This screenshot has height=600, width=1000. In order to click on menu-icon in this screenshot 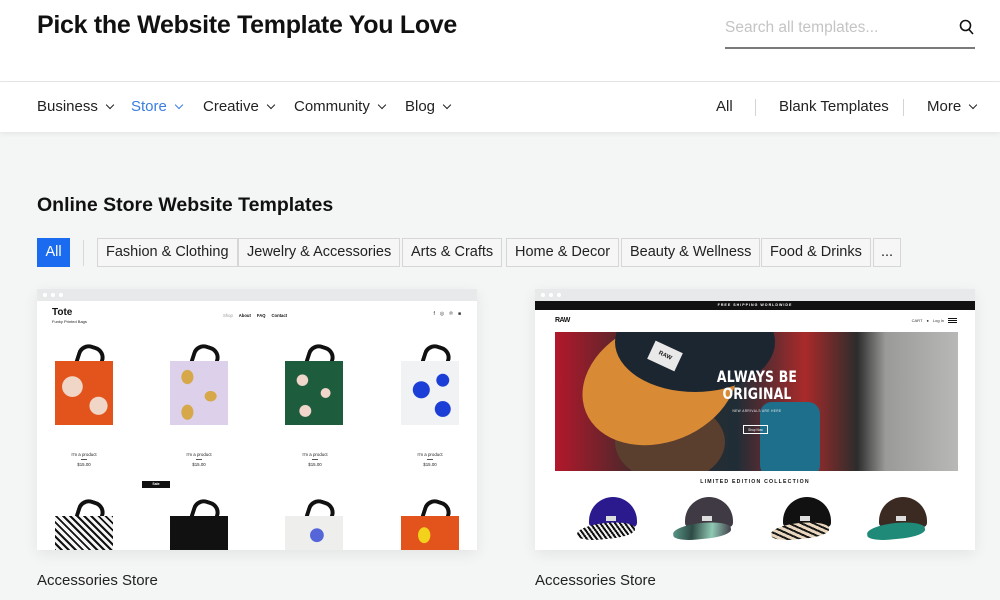, I will do `click(952, 320)`.